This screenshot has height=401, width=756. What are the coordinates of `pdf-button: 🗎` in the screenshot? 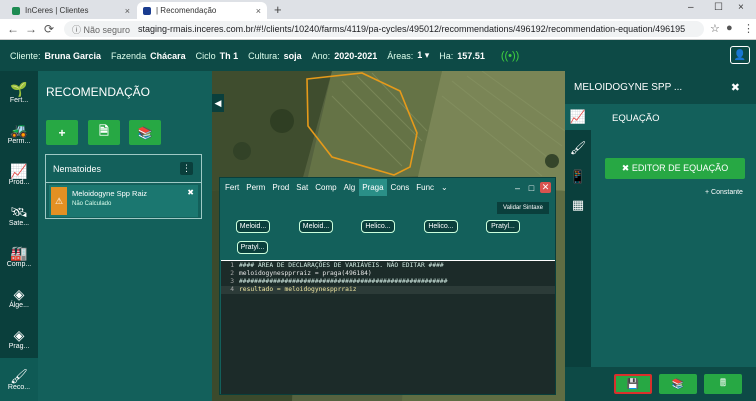 It's located at (104, 132).